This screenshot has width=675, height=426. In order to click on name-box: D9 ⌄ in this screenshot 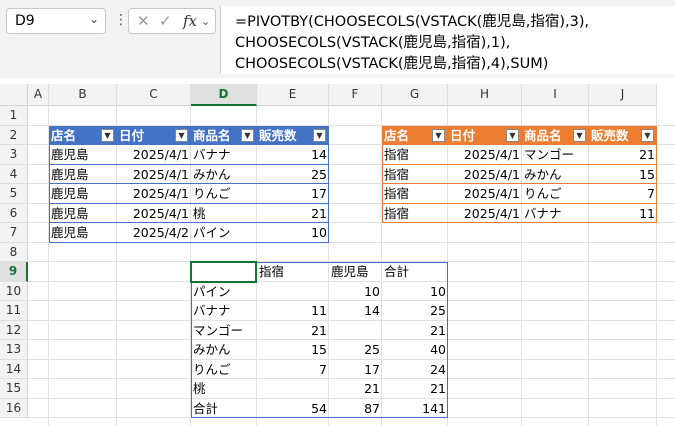, I will do `click(56, 21)`.